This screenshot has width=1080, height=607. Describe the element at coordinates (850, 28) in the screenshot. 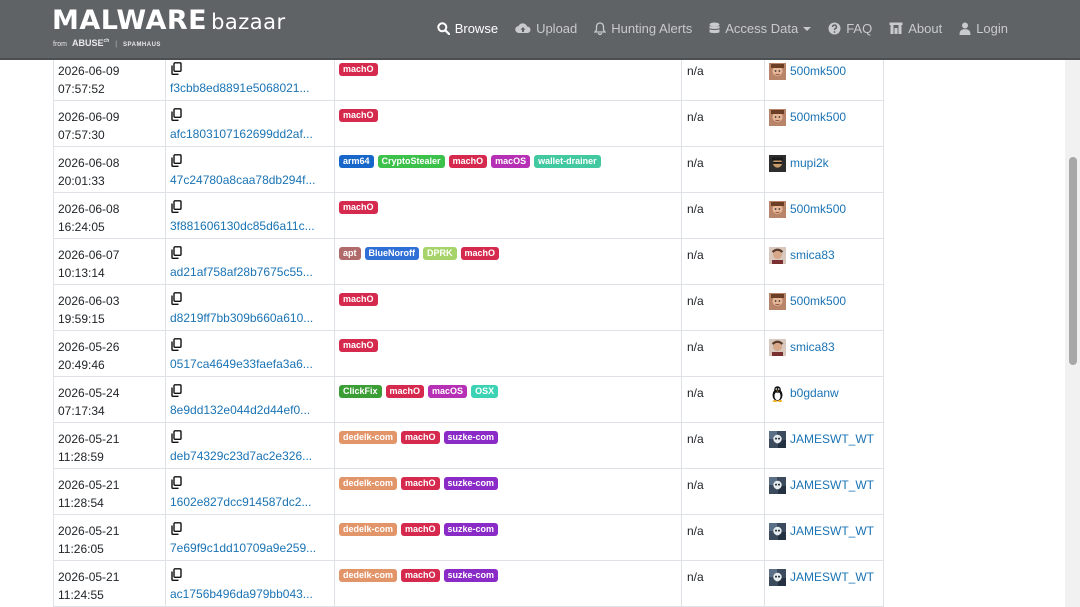

I see `nav-faq: FAQ` at that location.